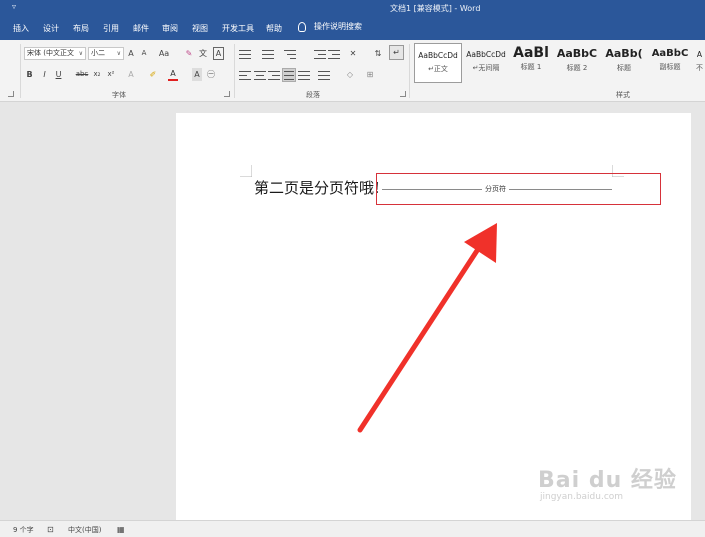 This screenshot has width=705, height=537. Describe the element at coordinates (119, 95) in the screenshot. I see `font-group-label: 字体` at that location.